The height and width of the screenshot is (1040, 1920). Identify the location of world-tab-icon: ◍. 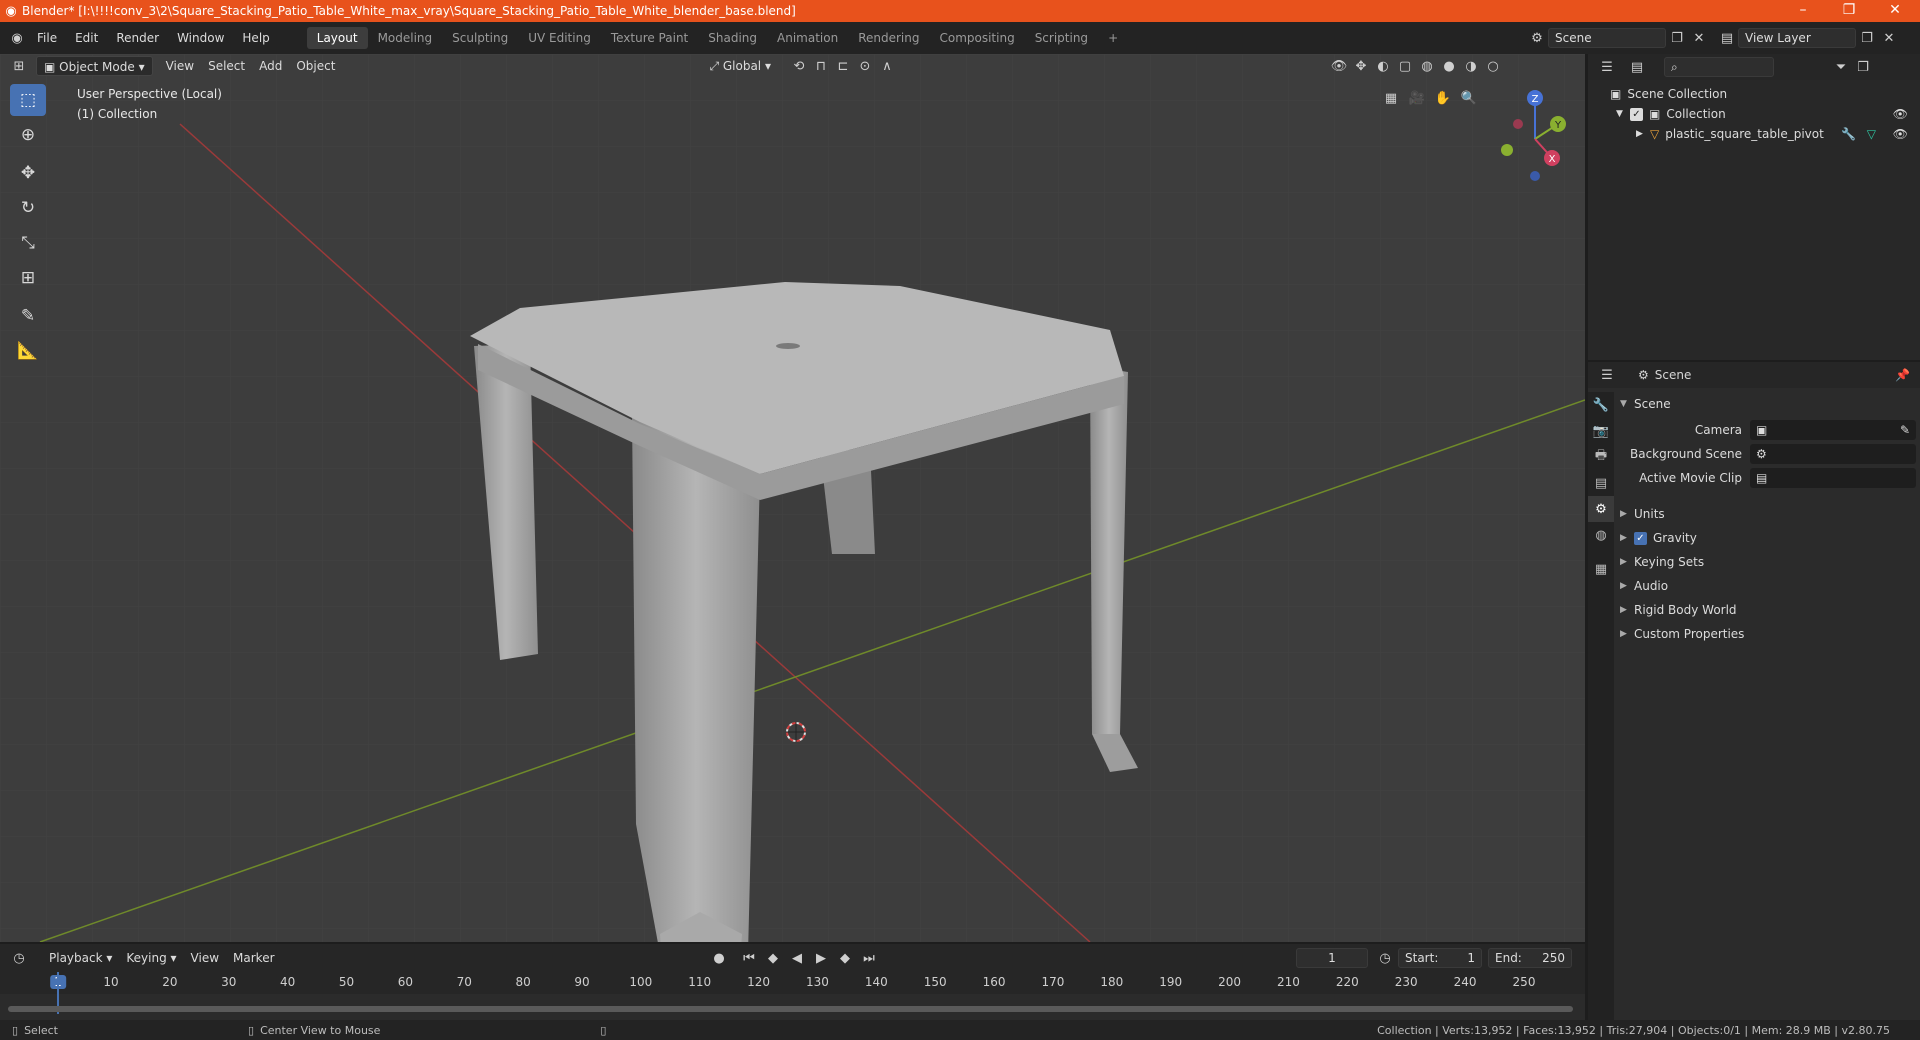
(1601, 535).